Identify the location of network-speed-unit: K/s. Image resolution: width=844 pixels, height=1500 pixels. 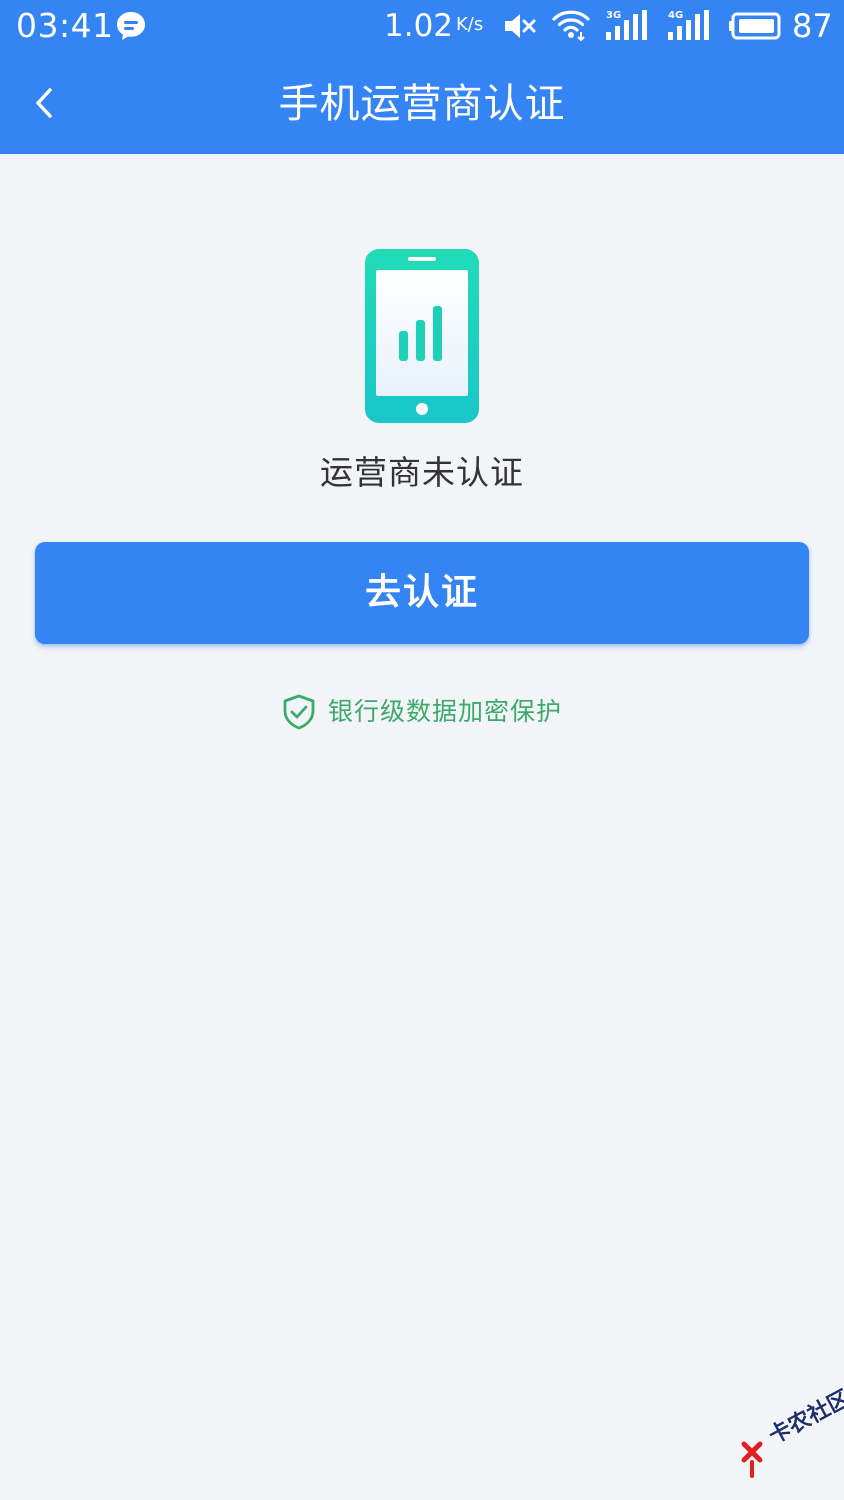
(470, 24).